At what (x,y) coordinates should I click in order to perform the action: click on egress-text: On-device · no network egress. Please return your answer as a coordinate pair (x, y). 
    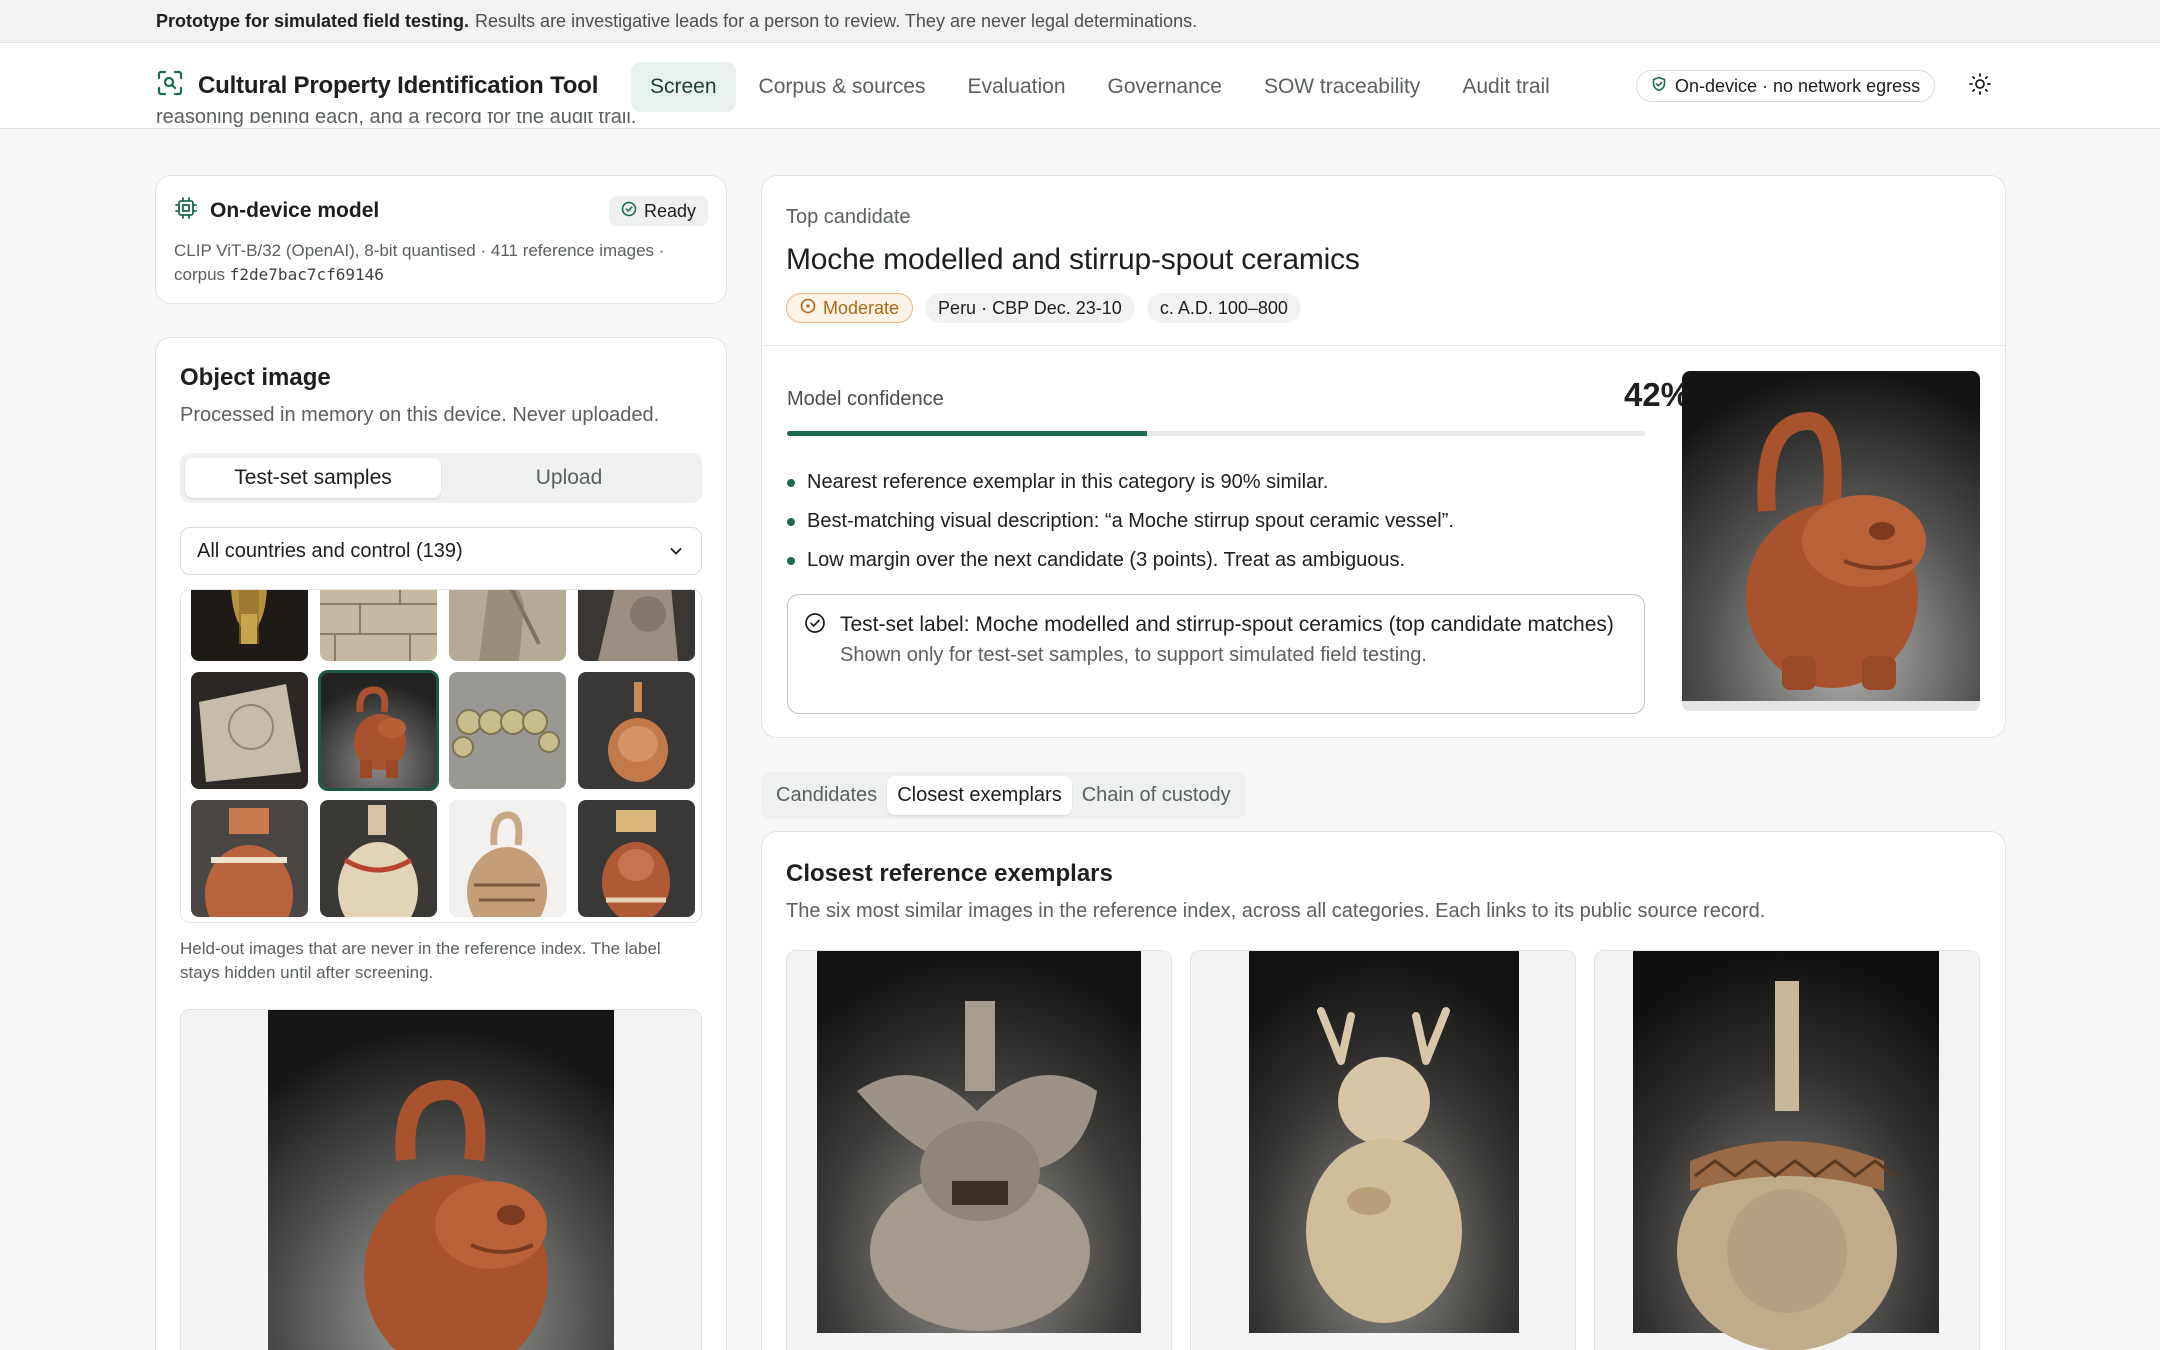
    Looking at the image, I should click on (1798, 85).